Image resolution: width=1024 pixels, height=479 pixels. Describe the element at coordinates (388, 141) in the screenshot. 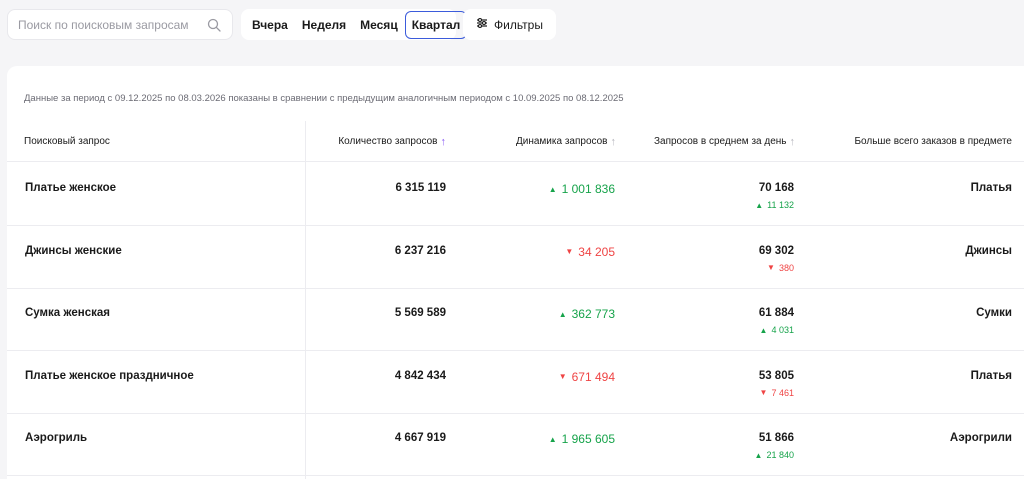

I see `column-count-label: Количество запросов` at that location.